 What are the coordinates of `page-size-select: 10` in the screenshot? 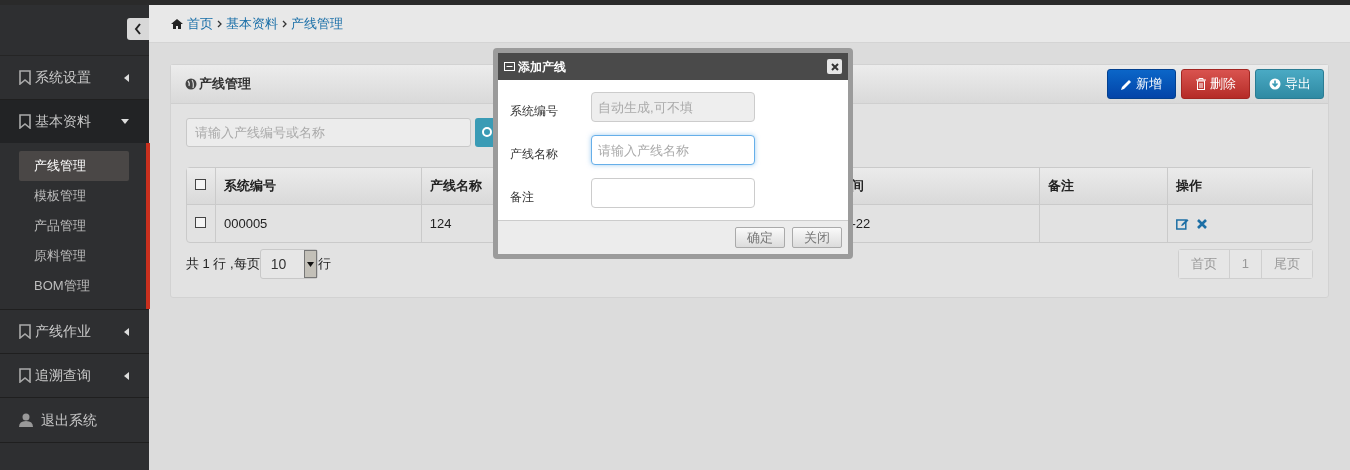 It's located at (288, 264).